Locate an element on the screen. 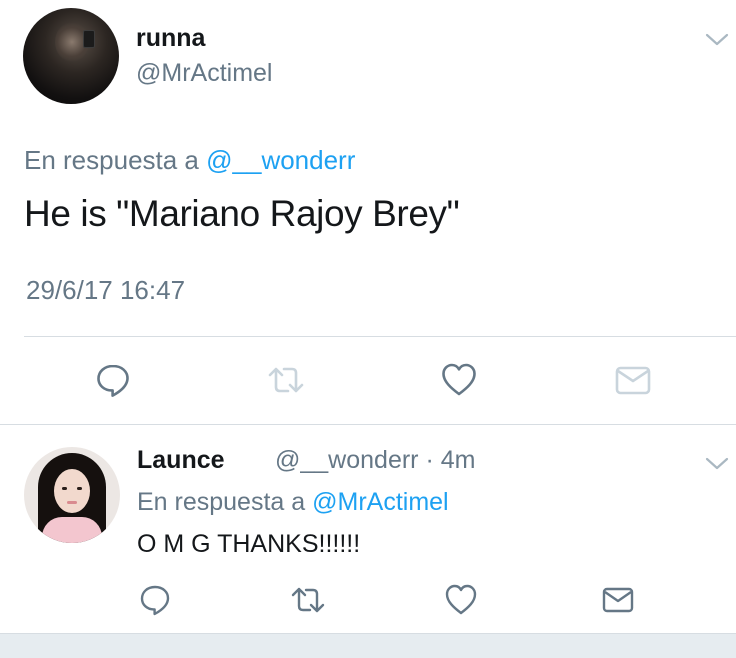 Image resolution: width=736 pixels, height=658 pixels. in-reply-to: En respuesta a @MrActimel is located at coordinates (293, 502).